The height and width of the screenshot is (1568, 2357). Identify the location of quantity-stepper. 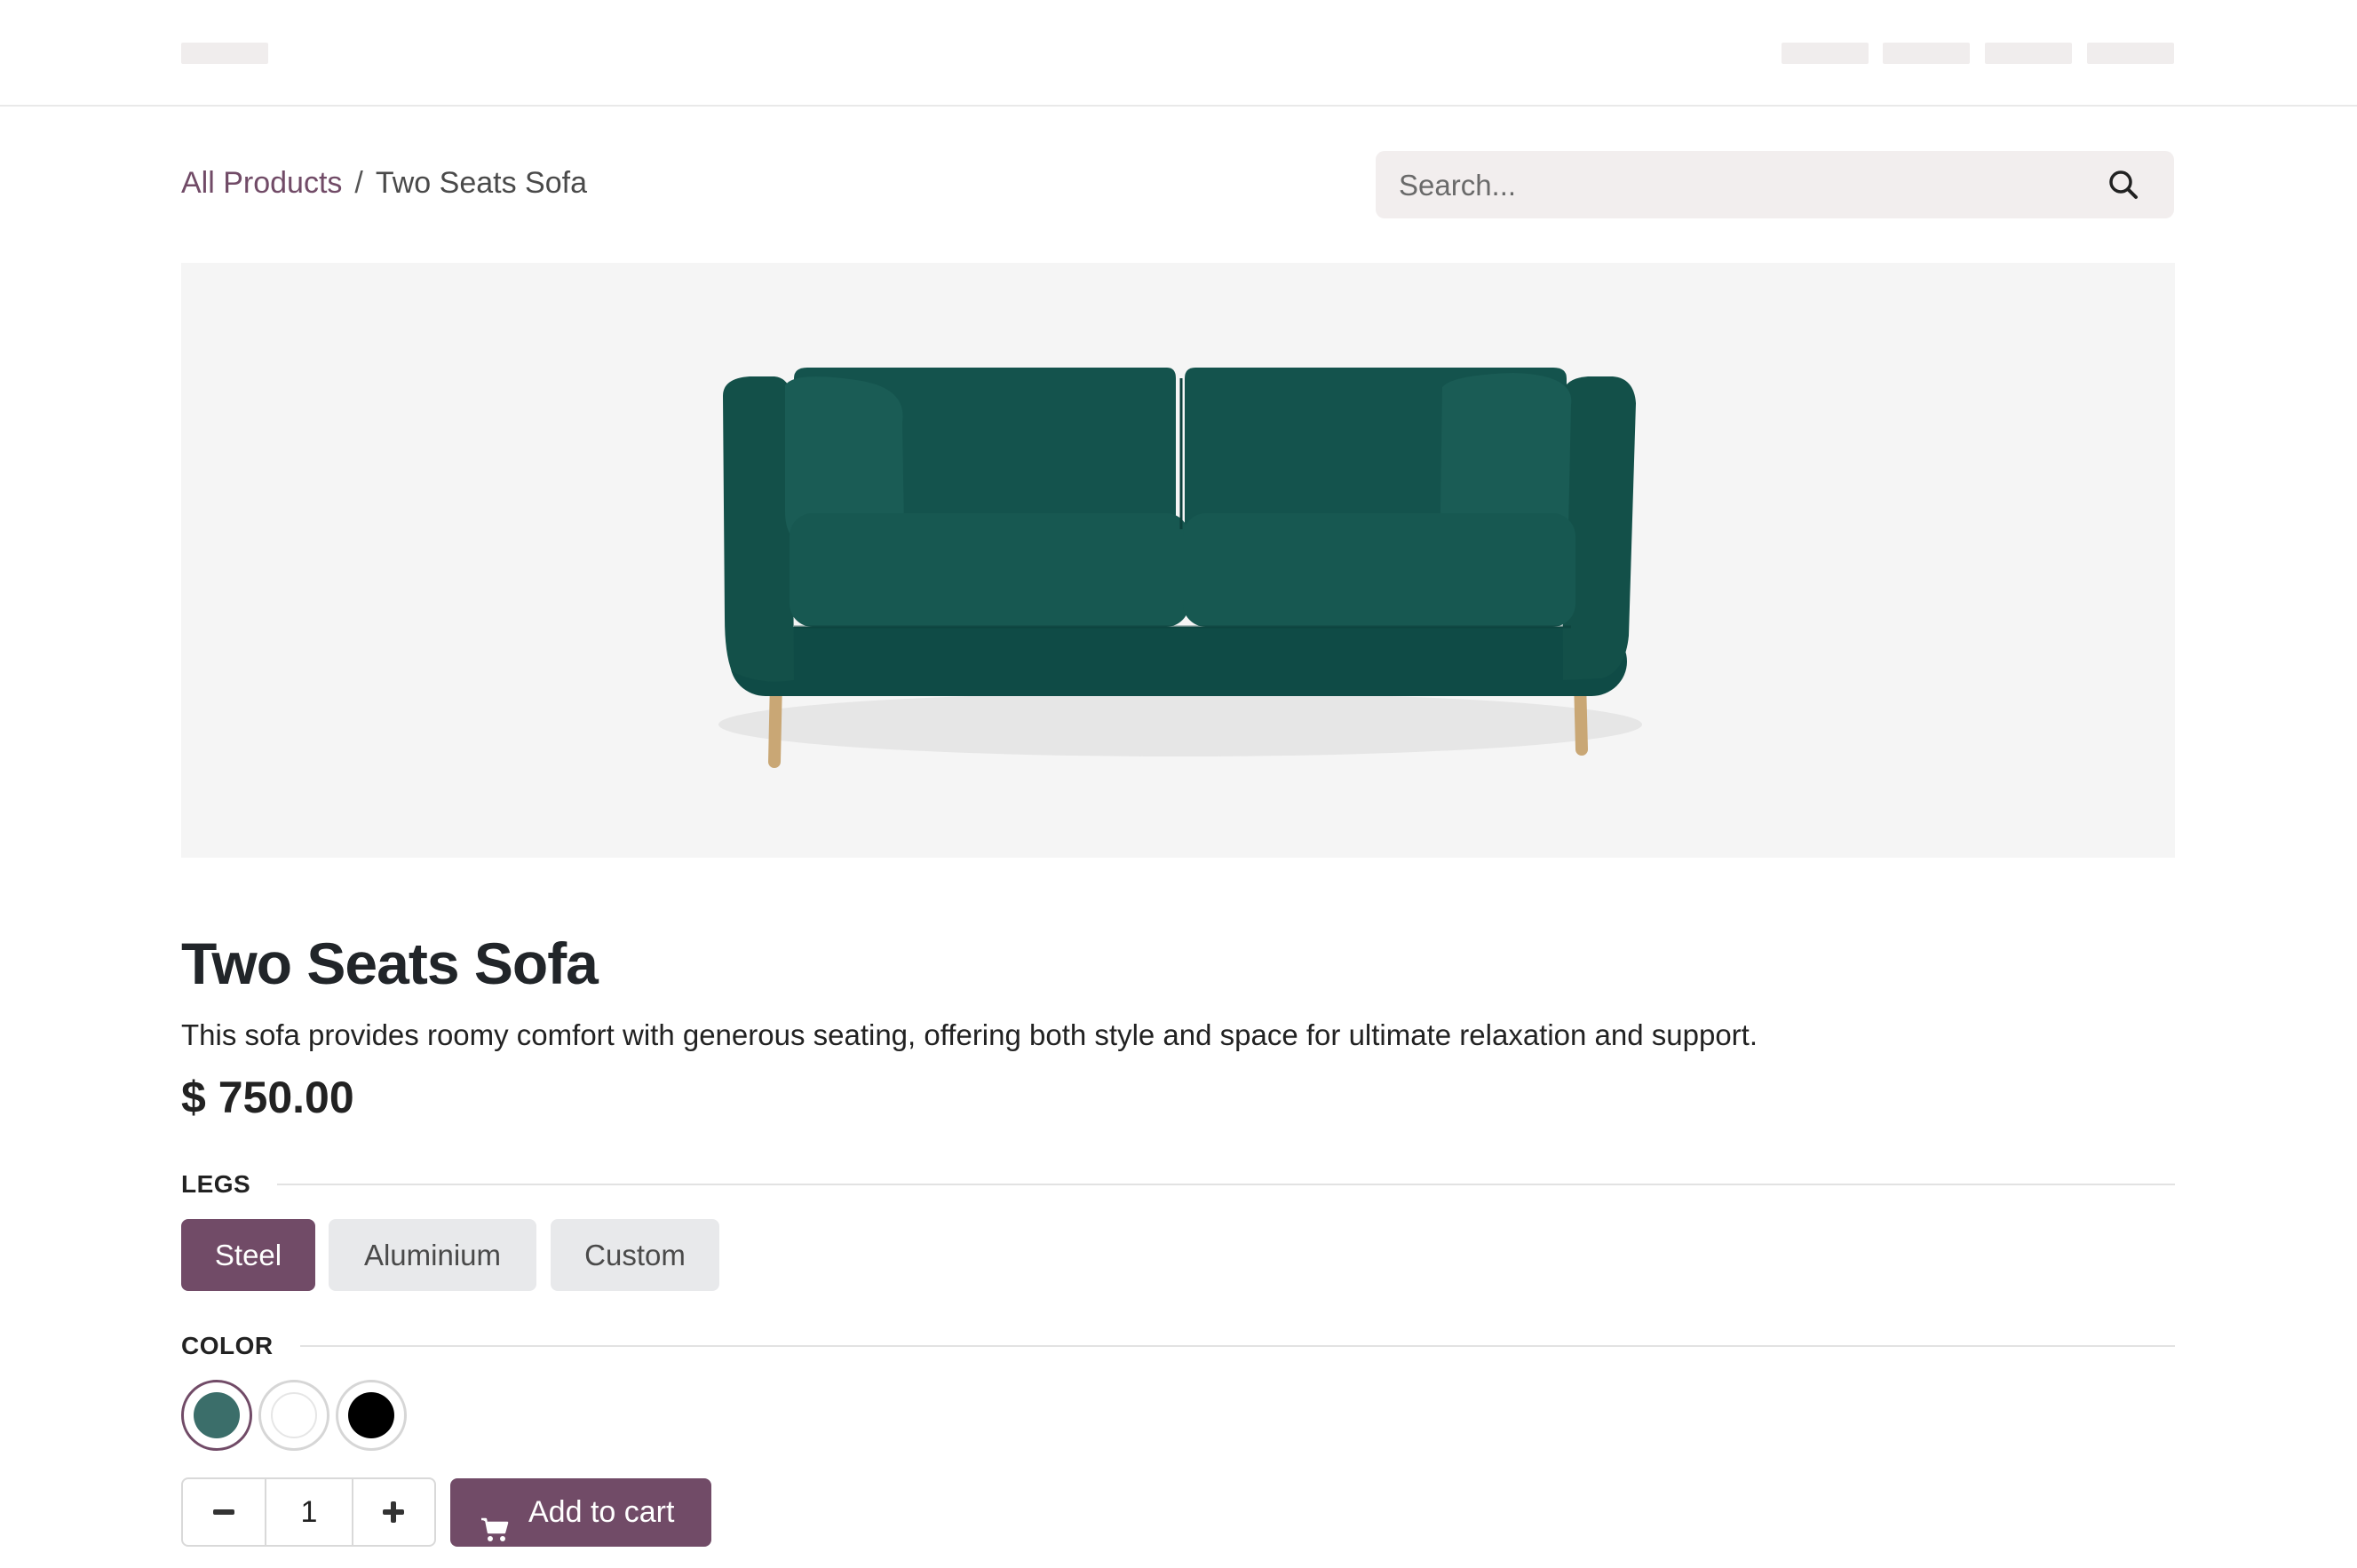
(309, 1512).